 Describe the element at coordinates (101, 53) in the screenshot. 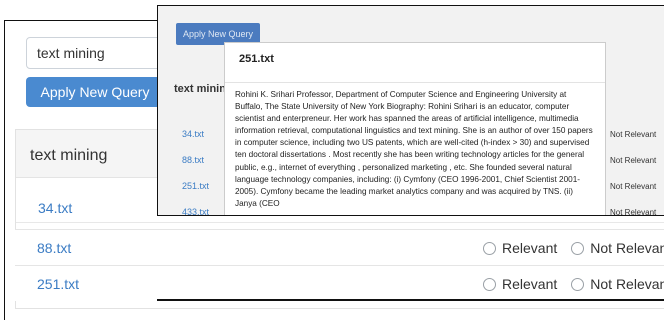

I see `query-input: text mining` at that location.